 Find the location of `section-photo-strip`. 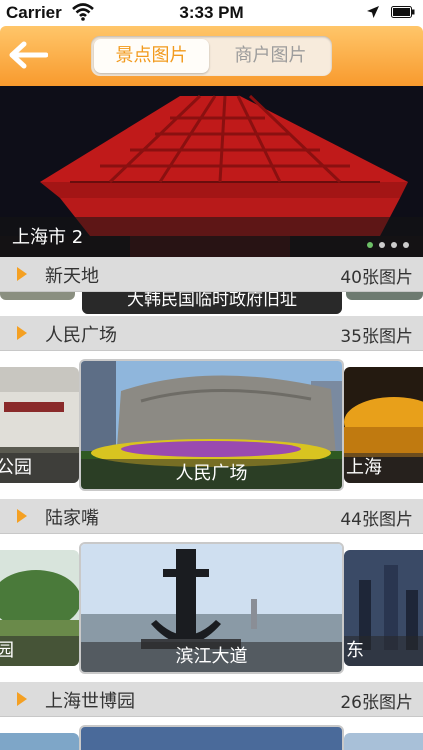

section-photo-strip is located at coordinates (211, 733).